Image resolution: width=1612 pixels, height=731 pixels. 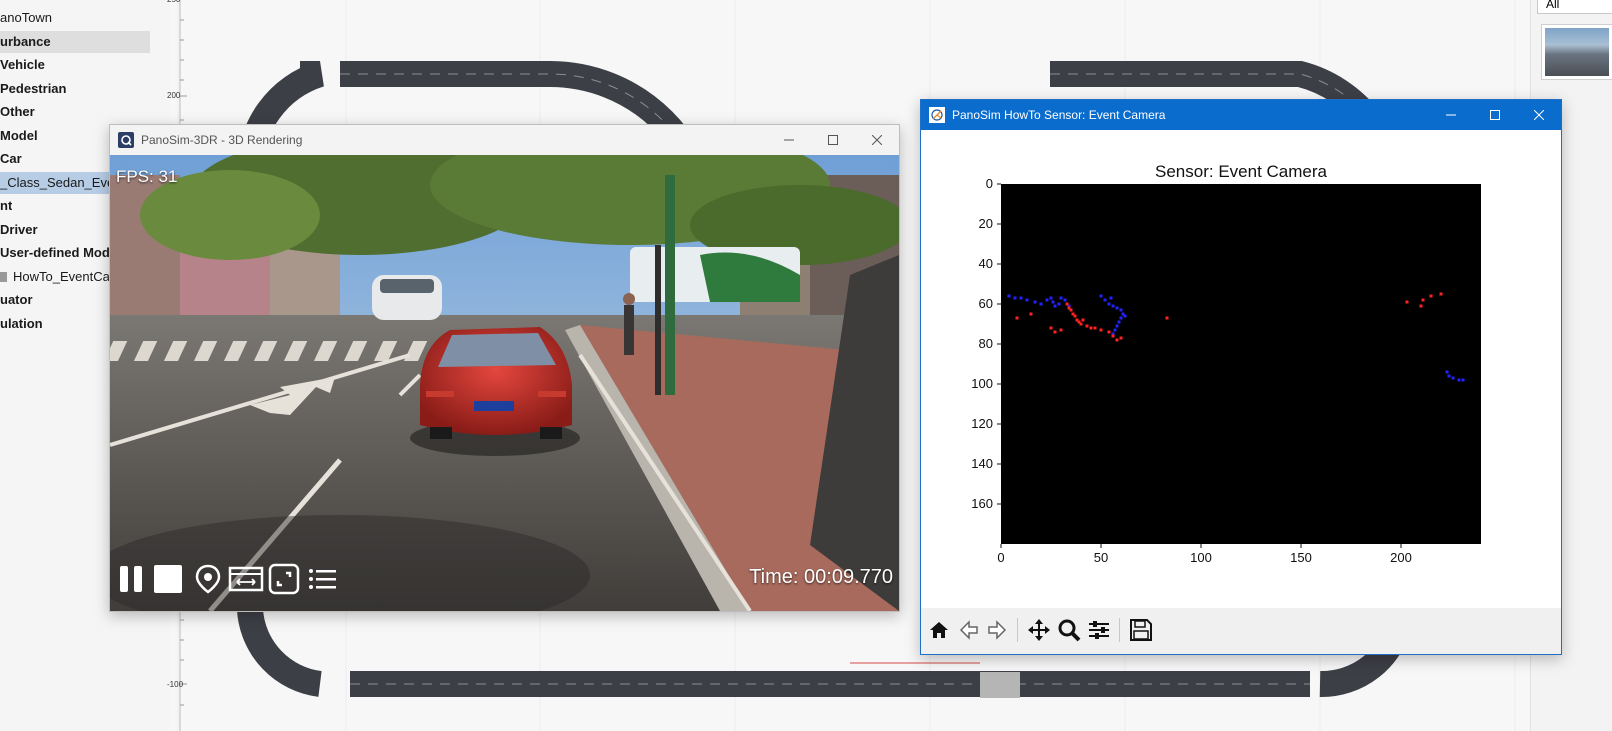 I want to click on tree-item-label: Pedestrian, so click(x=33, y=88).